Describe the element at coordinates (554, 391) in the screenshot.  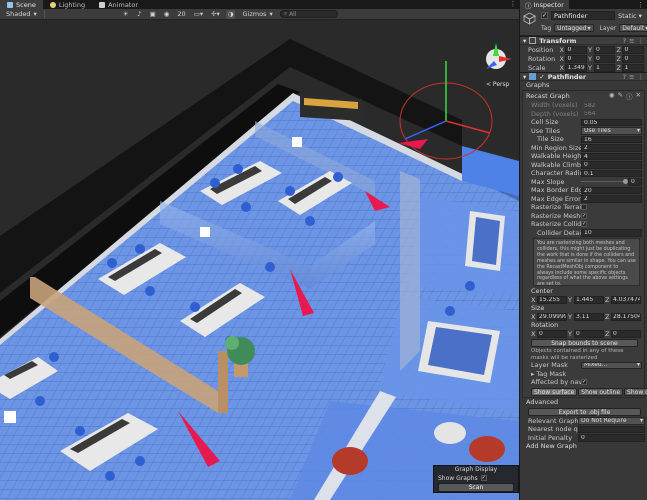
I see `show-surface-button: Show surface` at that location.